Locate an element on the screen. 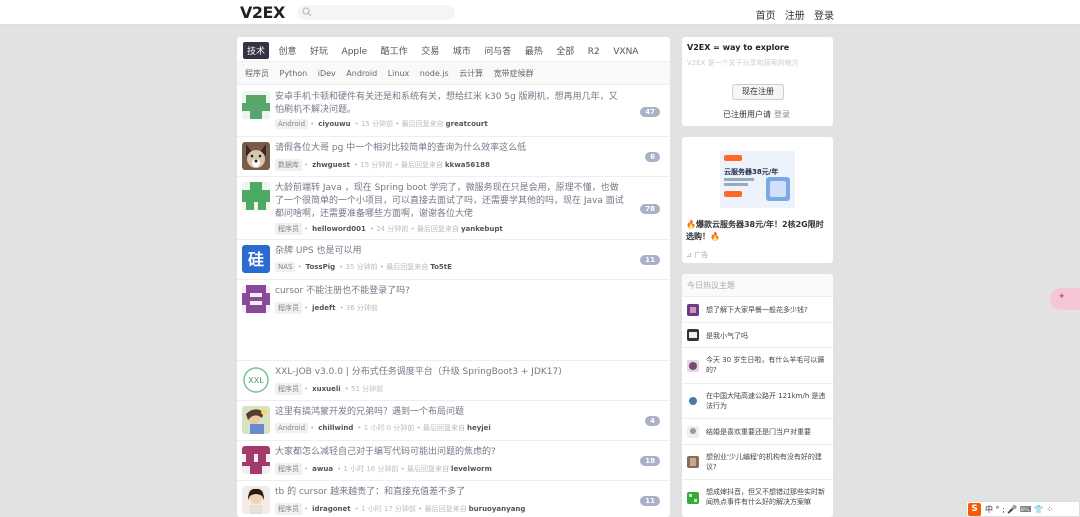 This screenshot has width=1080, height=517. subtab-cloud: 云计算 is located at coordinates (471, 74).